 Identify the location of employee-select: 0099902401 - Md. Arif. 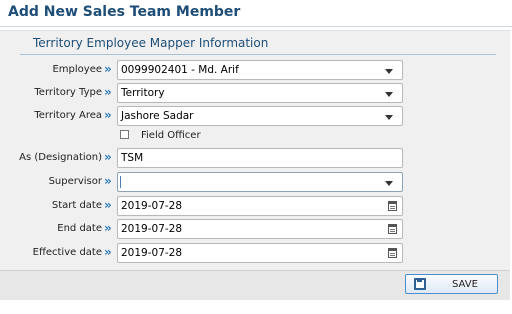
(260, 70).